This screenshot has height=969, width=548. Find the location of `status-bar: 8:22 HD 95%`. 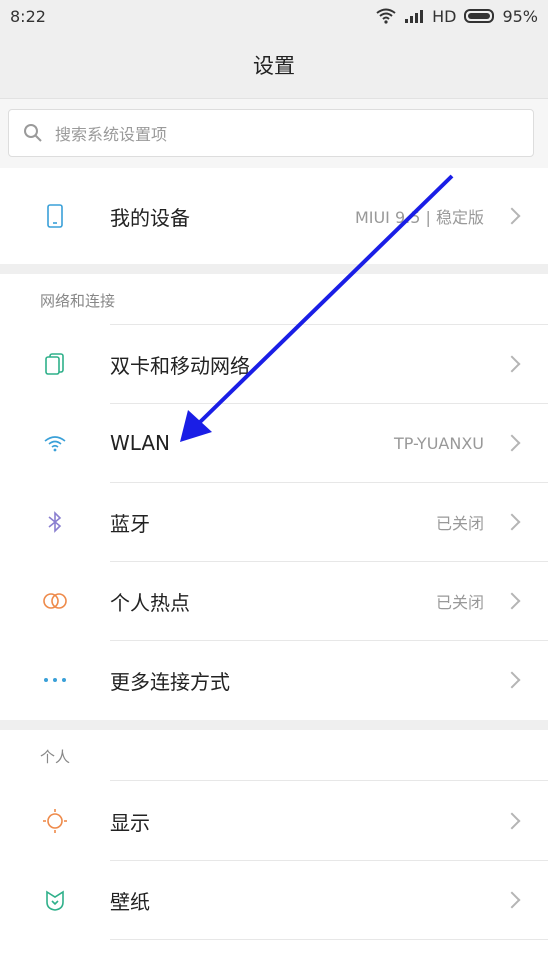

status-bar: 8:22 HD 95% is located at coordinates (274, 16).